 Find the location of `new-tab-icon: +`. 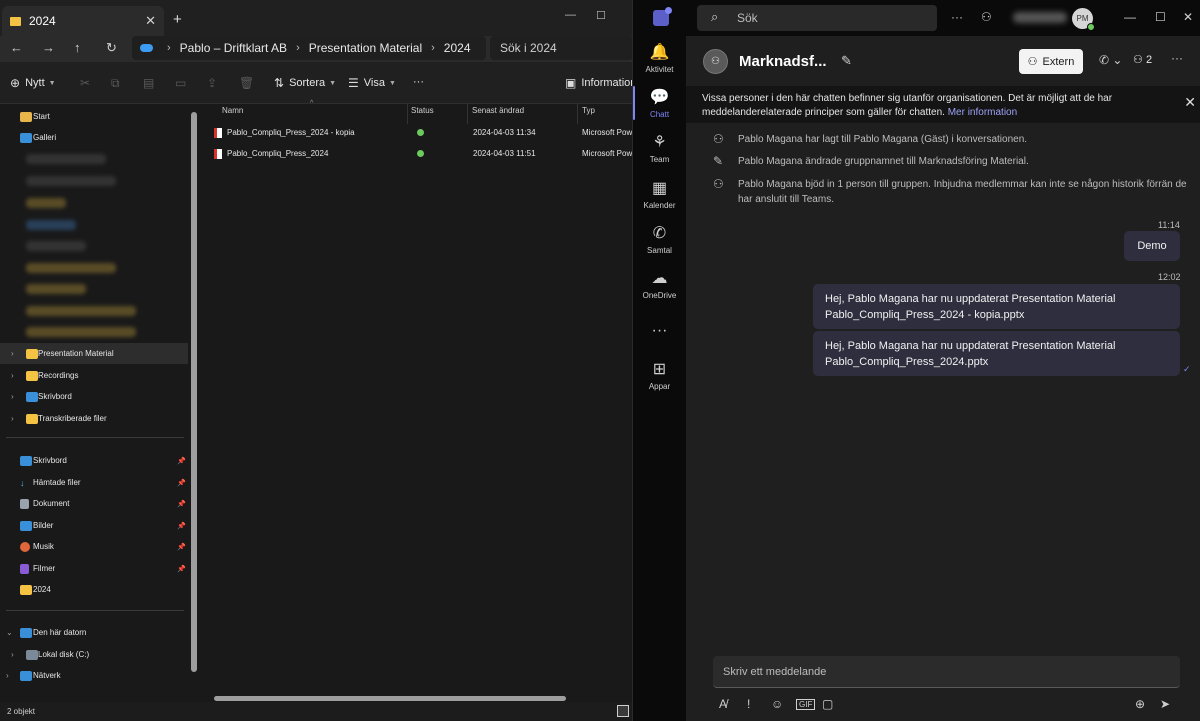

new-tab-icon: + is located at coordinates (177, 19).